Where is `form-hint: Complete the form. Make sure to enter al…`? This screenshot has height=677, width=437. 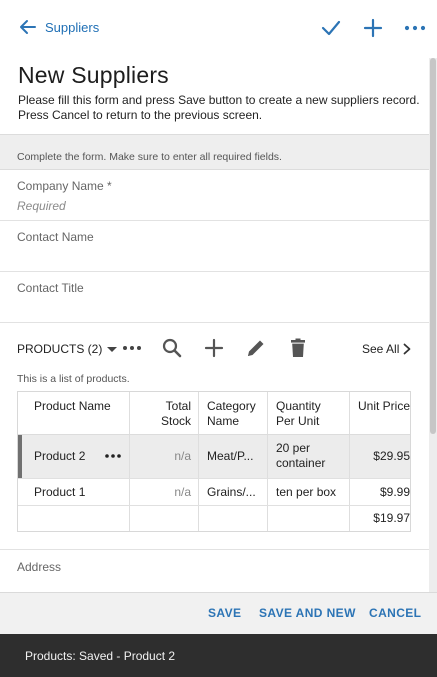
form-hint: Complete the form. Make sure to enter al… is located at coordinates (149, 157).